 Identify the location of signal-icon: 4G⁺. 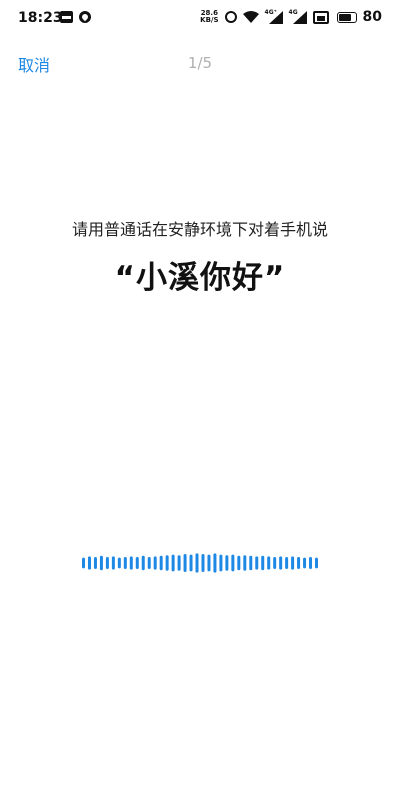
(273, 16).